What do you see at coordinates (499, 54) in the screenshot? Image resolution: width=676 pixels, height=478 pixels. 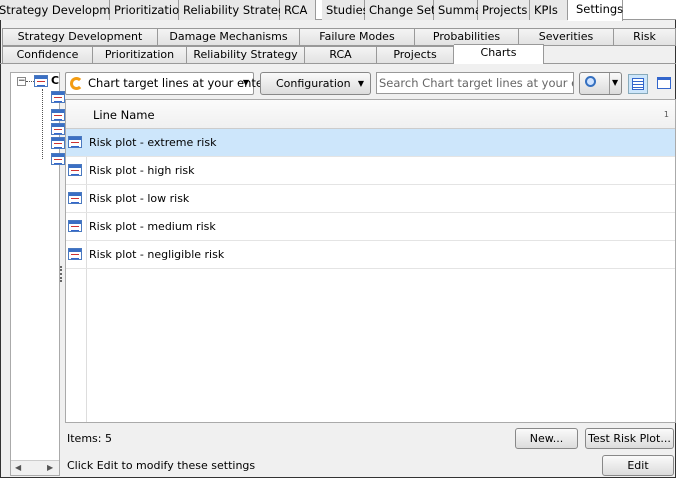 I see `tab-charts: Charts` at bounding box center [499, 54].